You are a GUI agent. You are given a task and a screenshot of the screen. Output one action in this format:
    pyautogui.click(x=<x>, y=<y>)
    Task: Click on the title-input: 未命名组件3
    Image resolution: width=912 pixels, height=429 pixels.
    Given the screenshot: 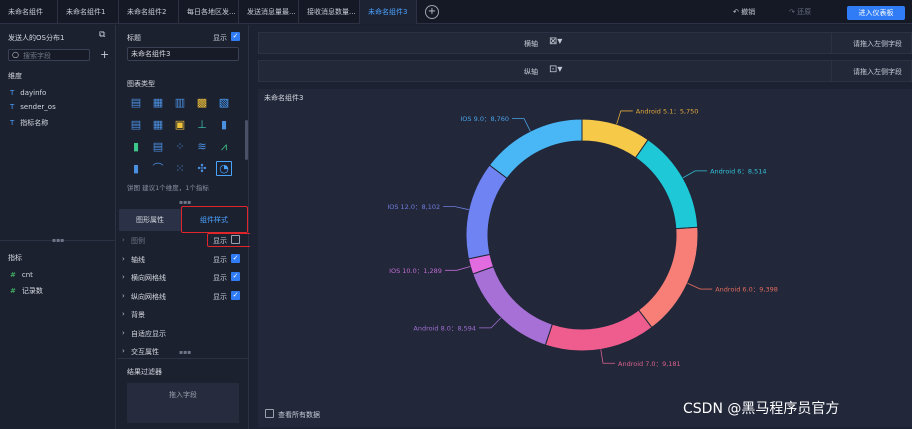 What is the action you would take?
    pyautogui.click(x=183, y=54)
    